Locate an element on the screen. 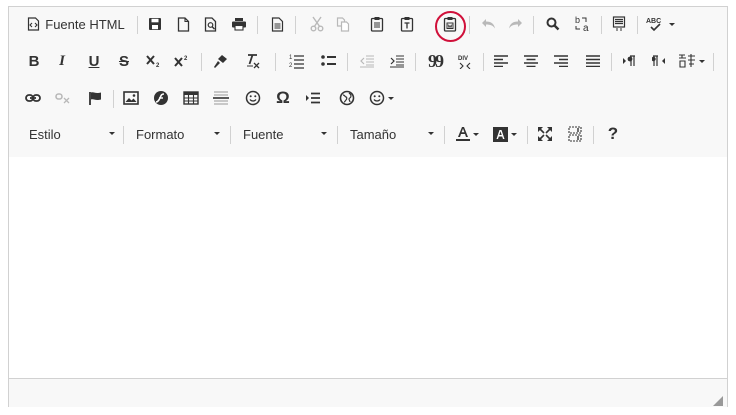  underline-button: U is located at coordinates (94, 61).